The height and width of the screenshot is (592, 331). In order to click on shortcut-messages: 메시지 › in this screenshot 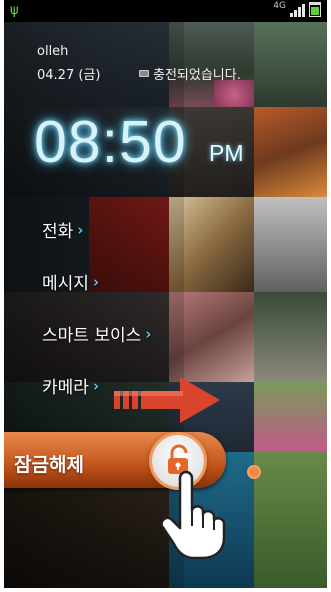, I will do `click(71, 282)`.